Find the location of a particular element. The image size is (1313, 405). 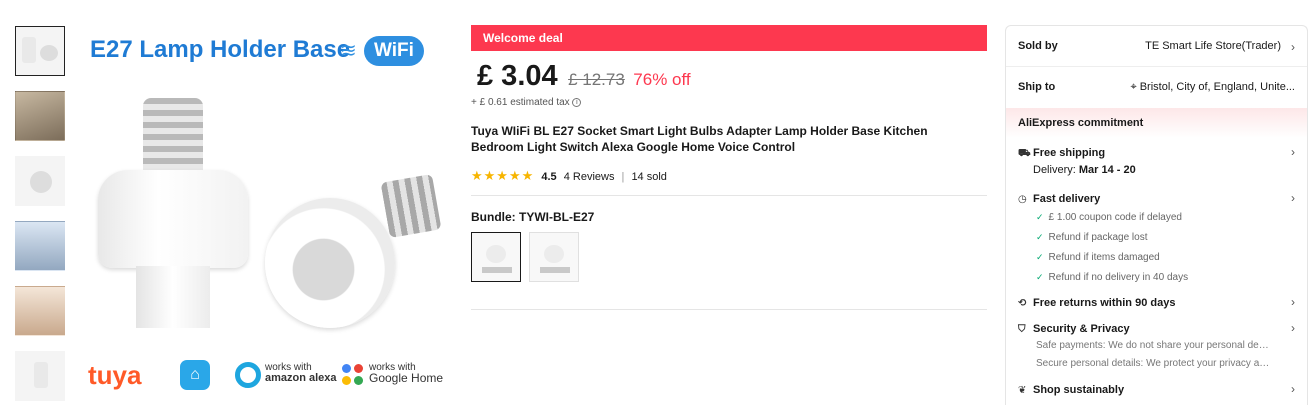

price-row: £ 3.04 £ 12.73 76% off is located at coordinates (584, 77).